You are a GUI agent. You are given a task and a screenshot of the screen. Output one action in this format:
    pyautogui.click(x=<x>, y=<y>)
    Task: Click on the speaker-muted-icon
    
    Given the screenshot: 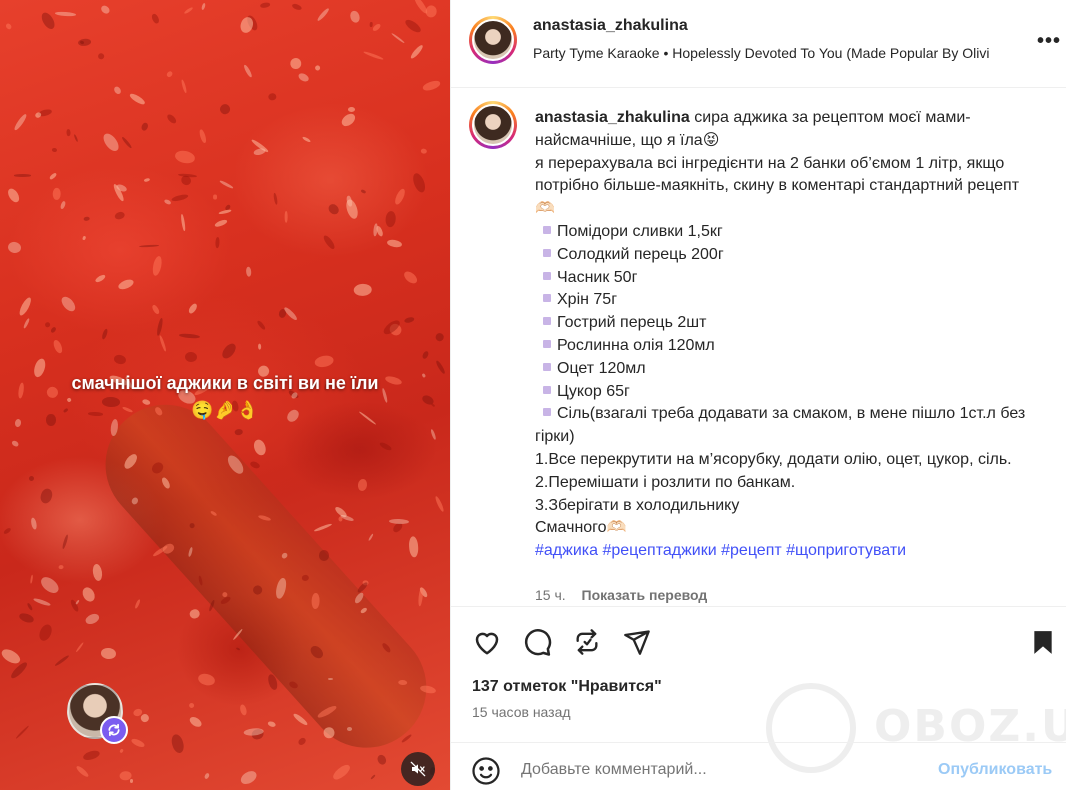 What is the action you would take?
    pyautogui.click(x=418, y=769)
    